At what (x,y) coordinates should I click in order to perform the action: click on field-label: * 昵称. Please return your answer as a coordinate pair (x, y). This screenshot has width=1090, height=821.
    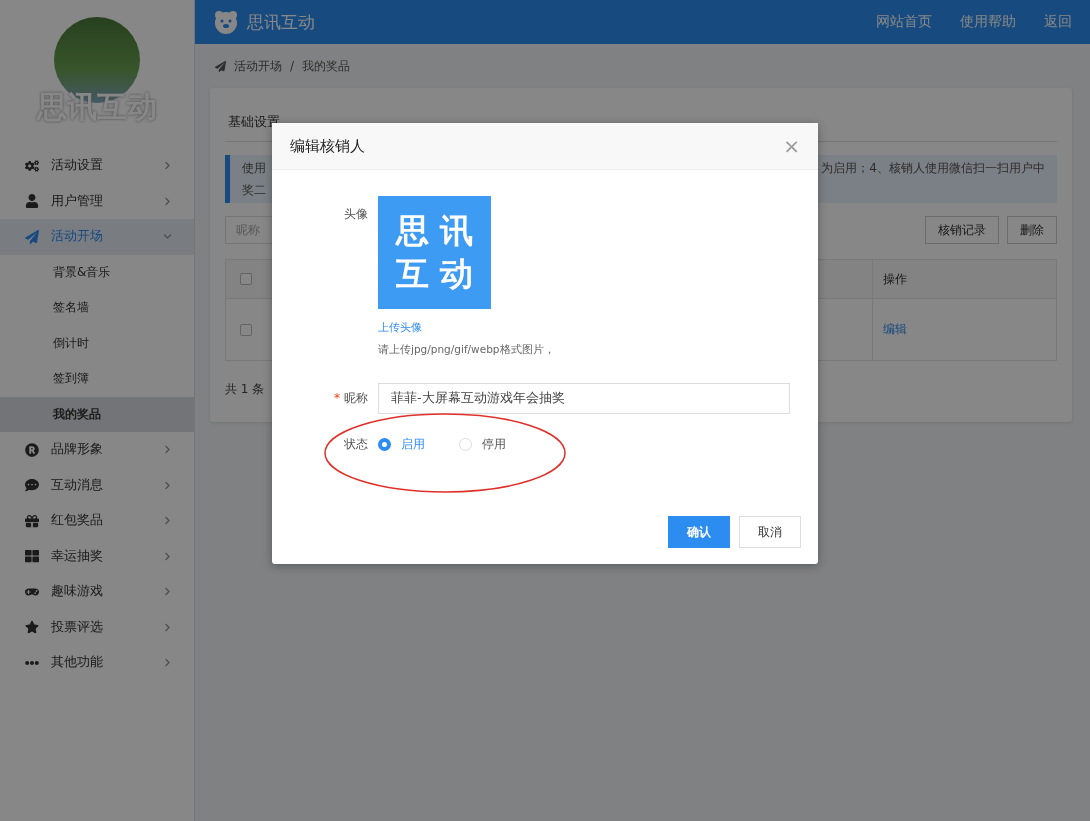
    Looking at the image, I should click on (351, 398).